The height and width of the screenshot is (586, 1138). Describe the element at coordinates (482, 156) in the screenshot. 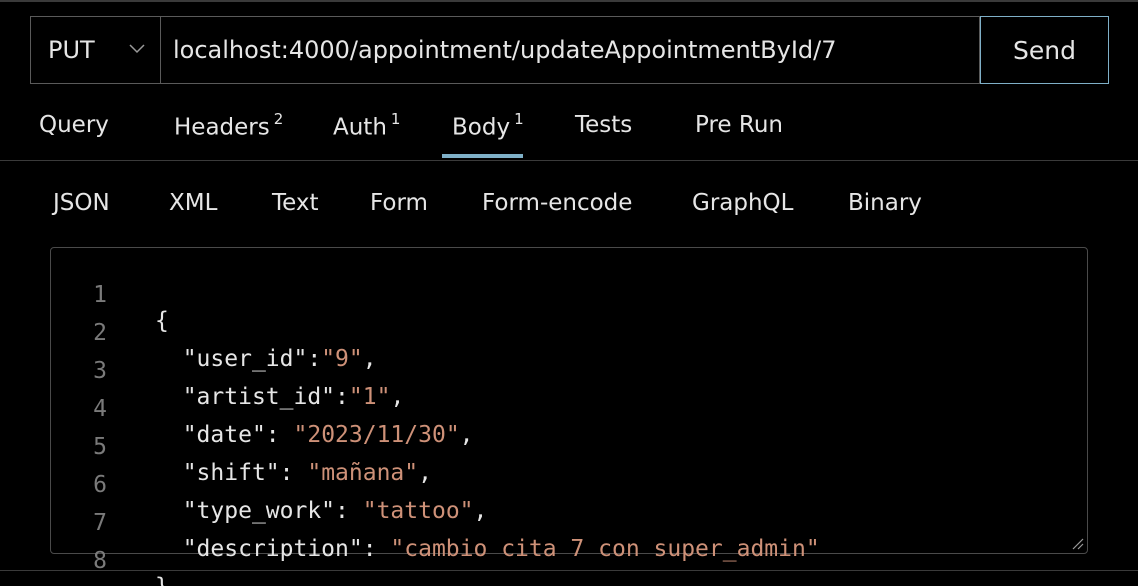

I see `active-tab-indicator` at that location.